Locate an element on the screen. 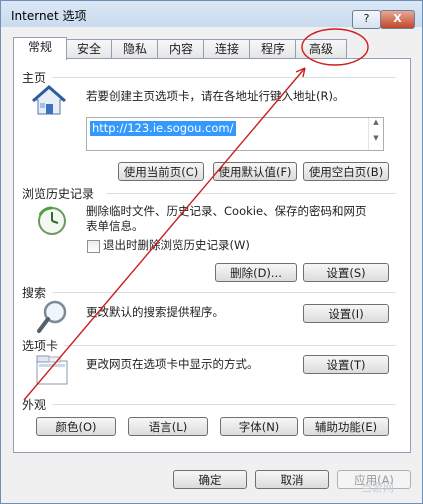 Image resolution: width=423 pixels, height=504 pixels. colors-button: 颜色(O) is located at coordinates (76, 426).